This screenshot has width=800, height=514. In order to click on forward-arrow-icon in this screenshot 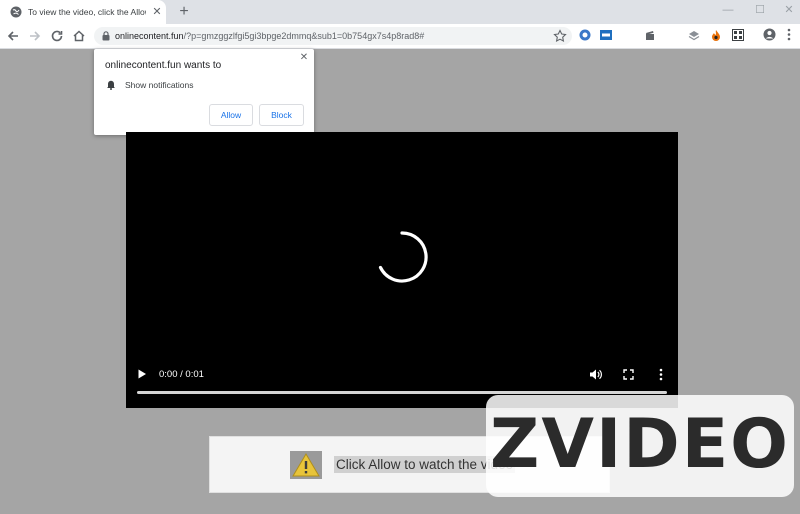, I will do `click(35, 36)`.